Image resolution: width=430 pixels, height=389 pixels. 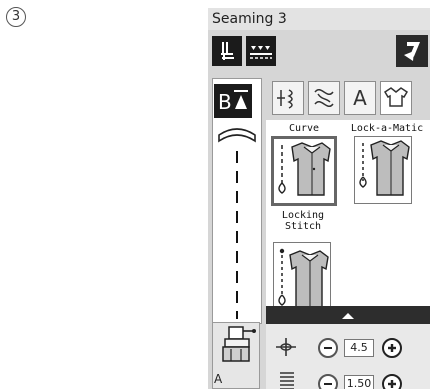 I want to click on garment-icon, so click(x=396, y=97).